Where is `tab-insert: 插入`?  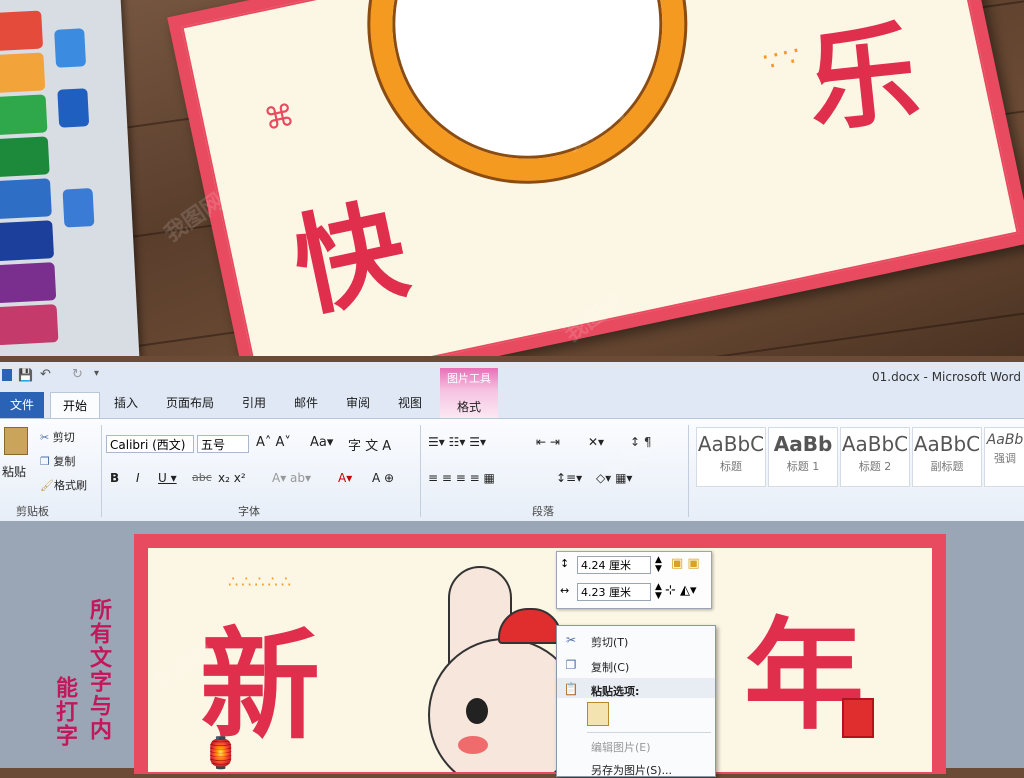 tab-insert: 插入 is located at coordinates (126, 402).